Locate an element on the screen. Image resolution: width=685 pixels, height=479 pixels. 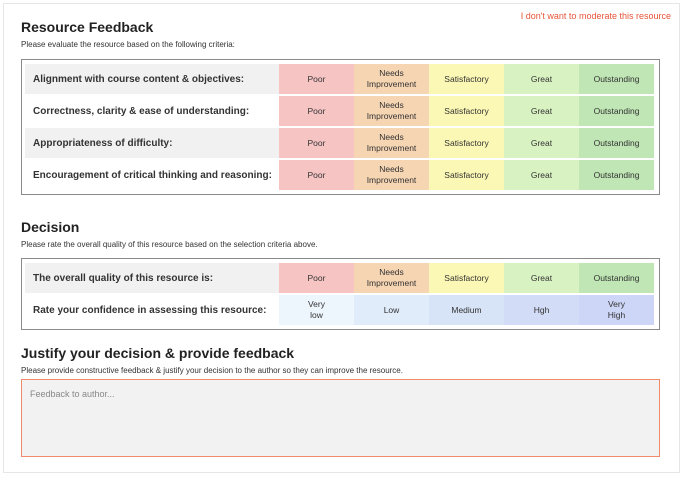
quality-great: Great is located at coordinates (541, 278).